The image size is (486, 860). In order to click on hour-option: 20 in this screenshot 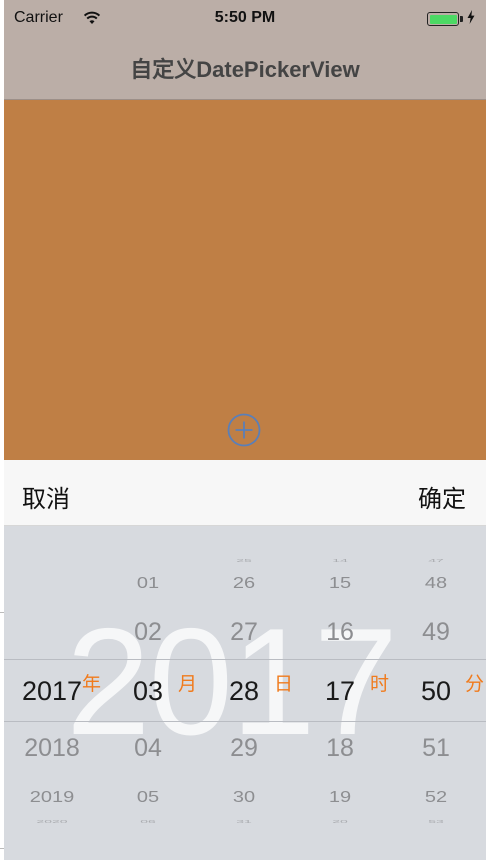, I will do `click(340, 821)`.